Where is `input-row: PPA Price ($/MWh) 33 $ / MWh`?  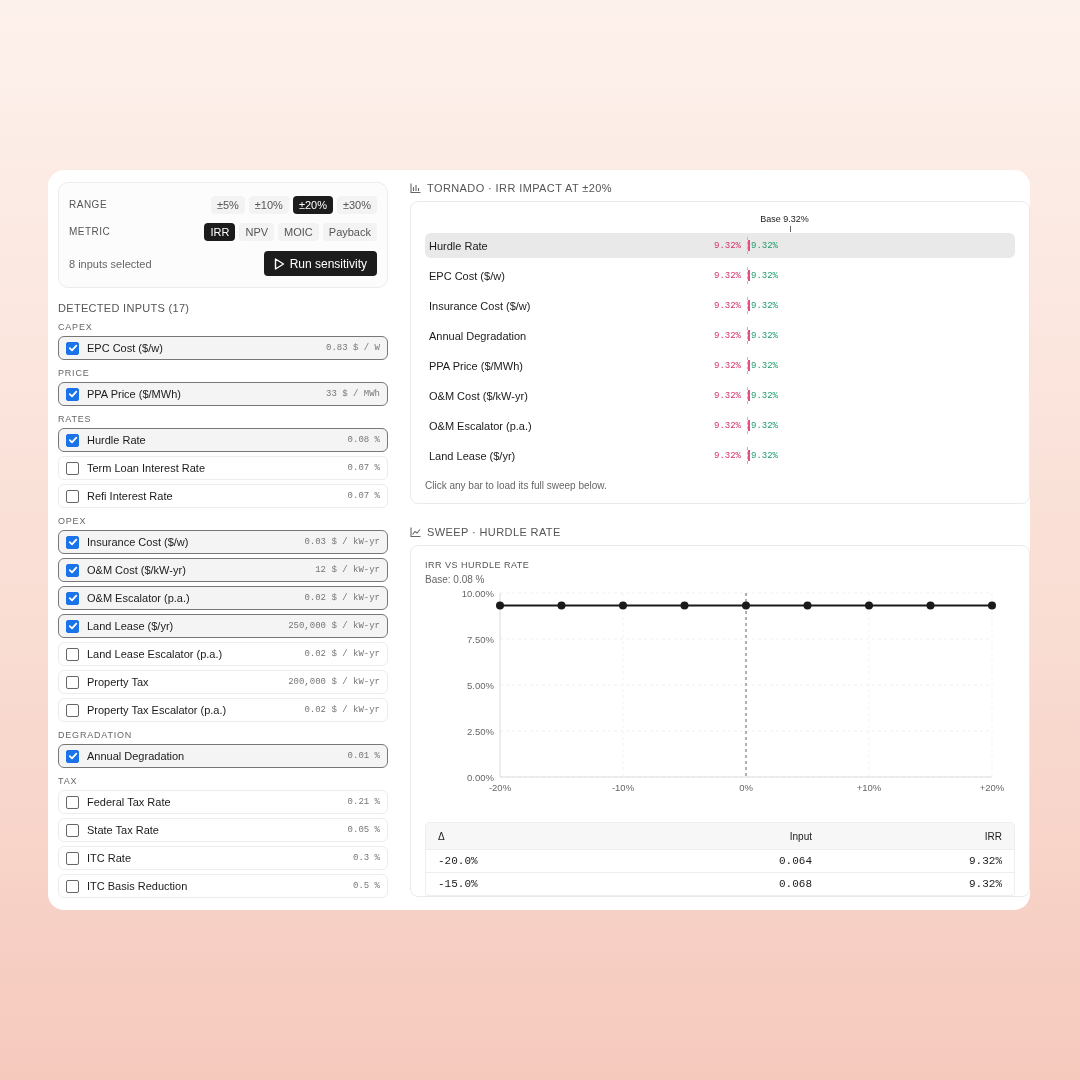
input-row: PPA Price ($/MWh) 33 $ / MWh is located at coordinates (223, 394).